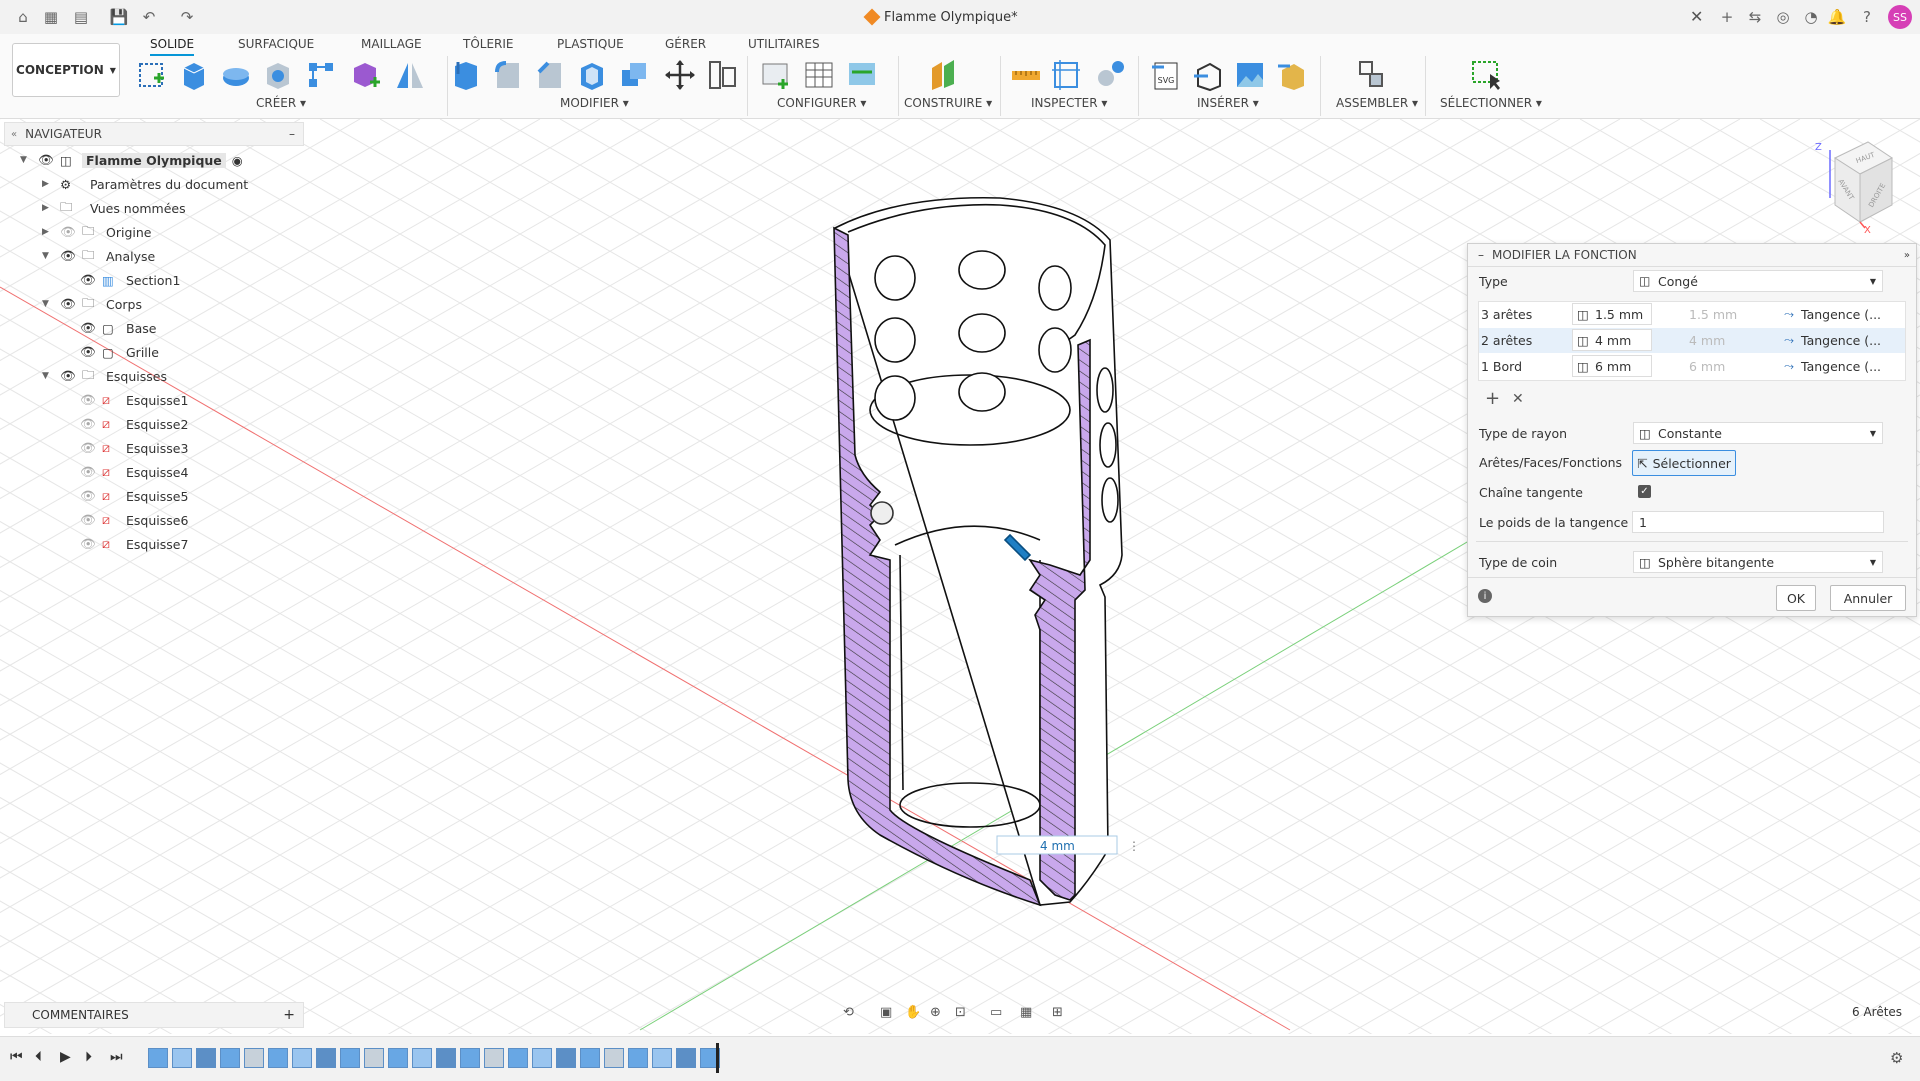  What do you see at coordinates (1069, 103) in the screenshot?
I see `group-inspecter: INSPECTER ▾` at bounding box center [1069, 103].